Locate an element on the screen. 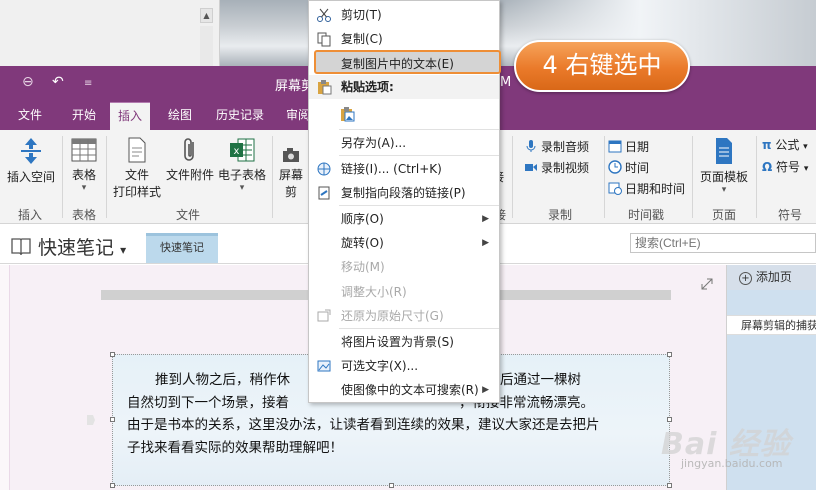  camera-icon is located at coordinates (291, 155).